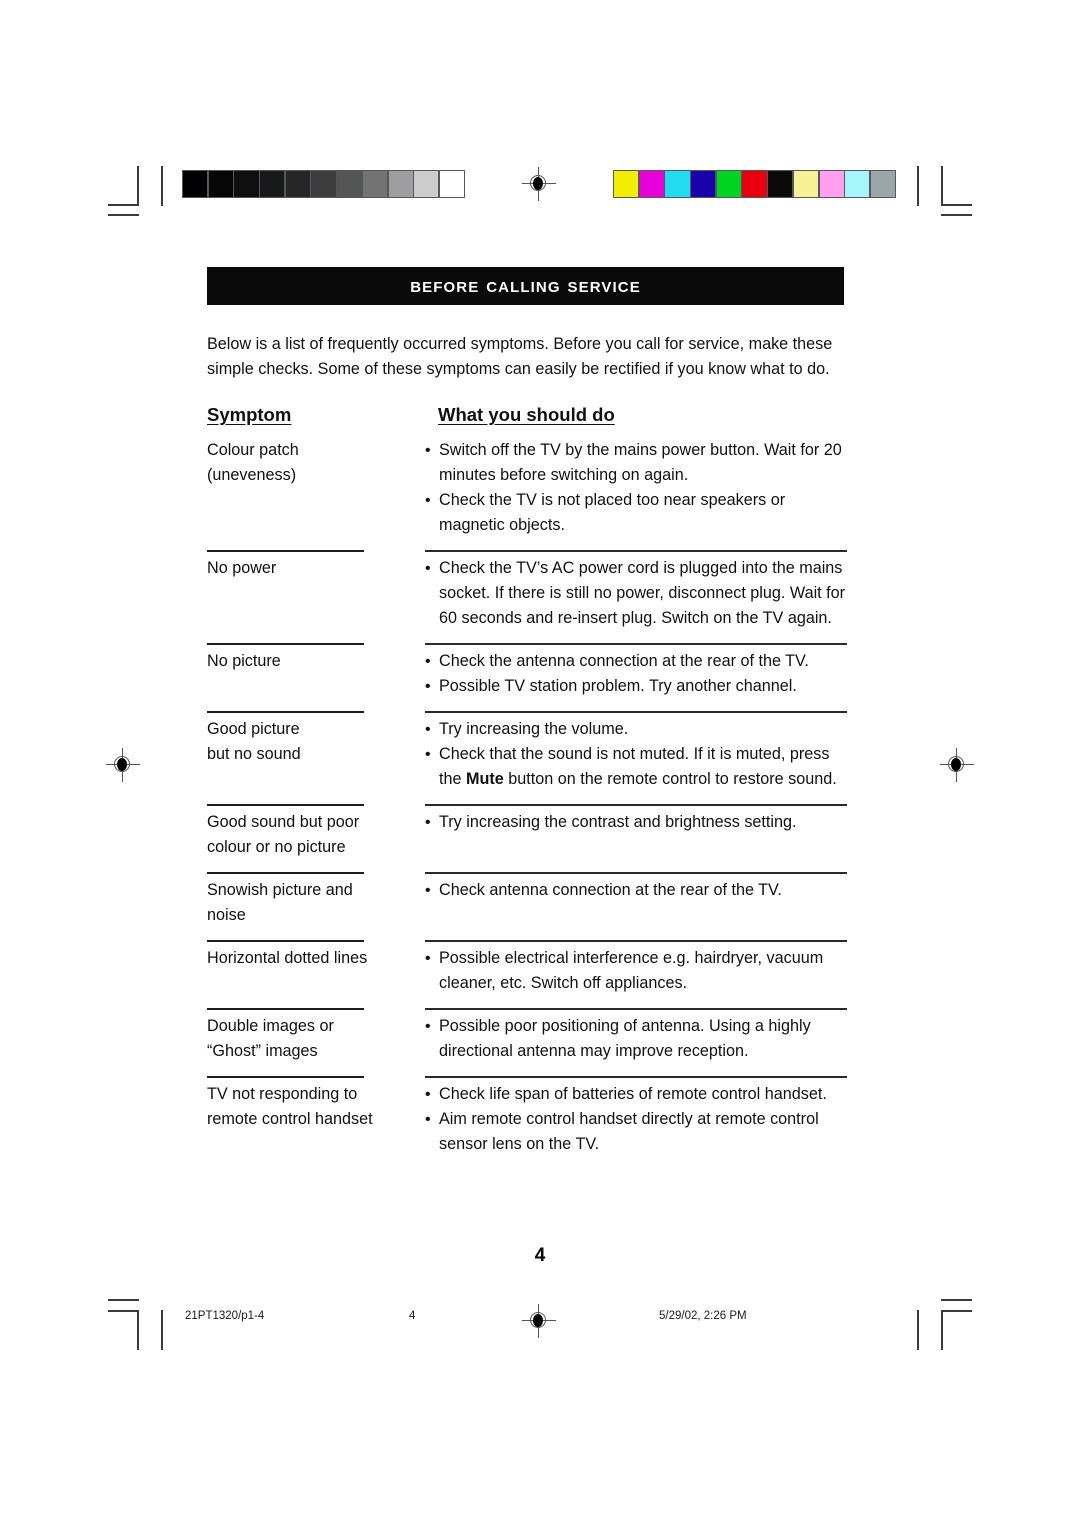 The height and width of the screenshot is (1528, 1080). Describe the element at coordinates (123, 1311) in the screenshot. I see `crop-mark-bottom-left-horizontal` at that location.